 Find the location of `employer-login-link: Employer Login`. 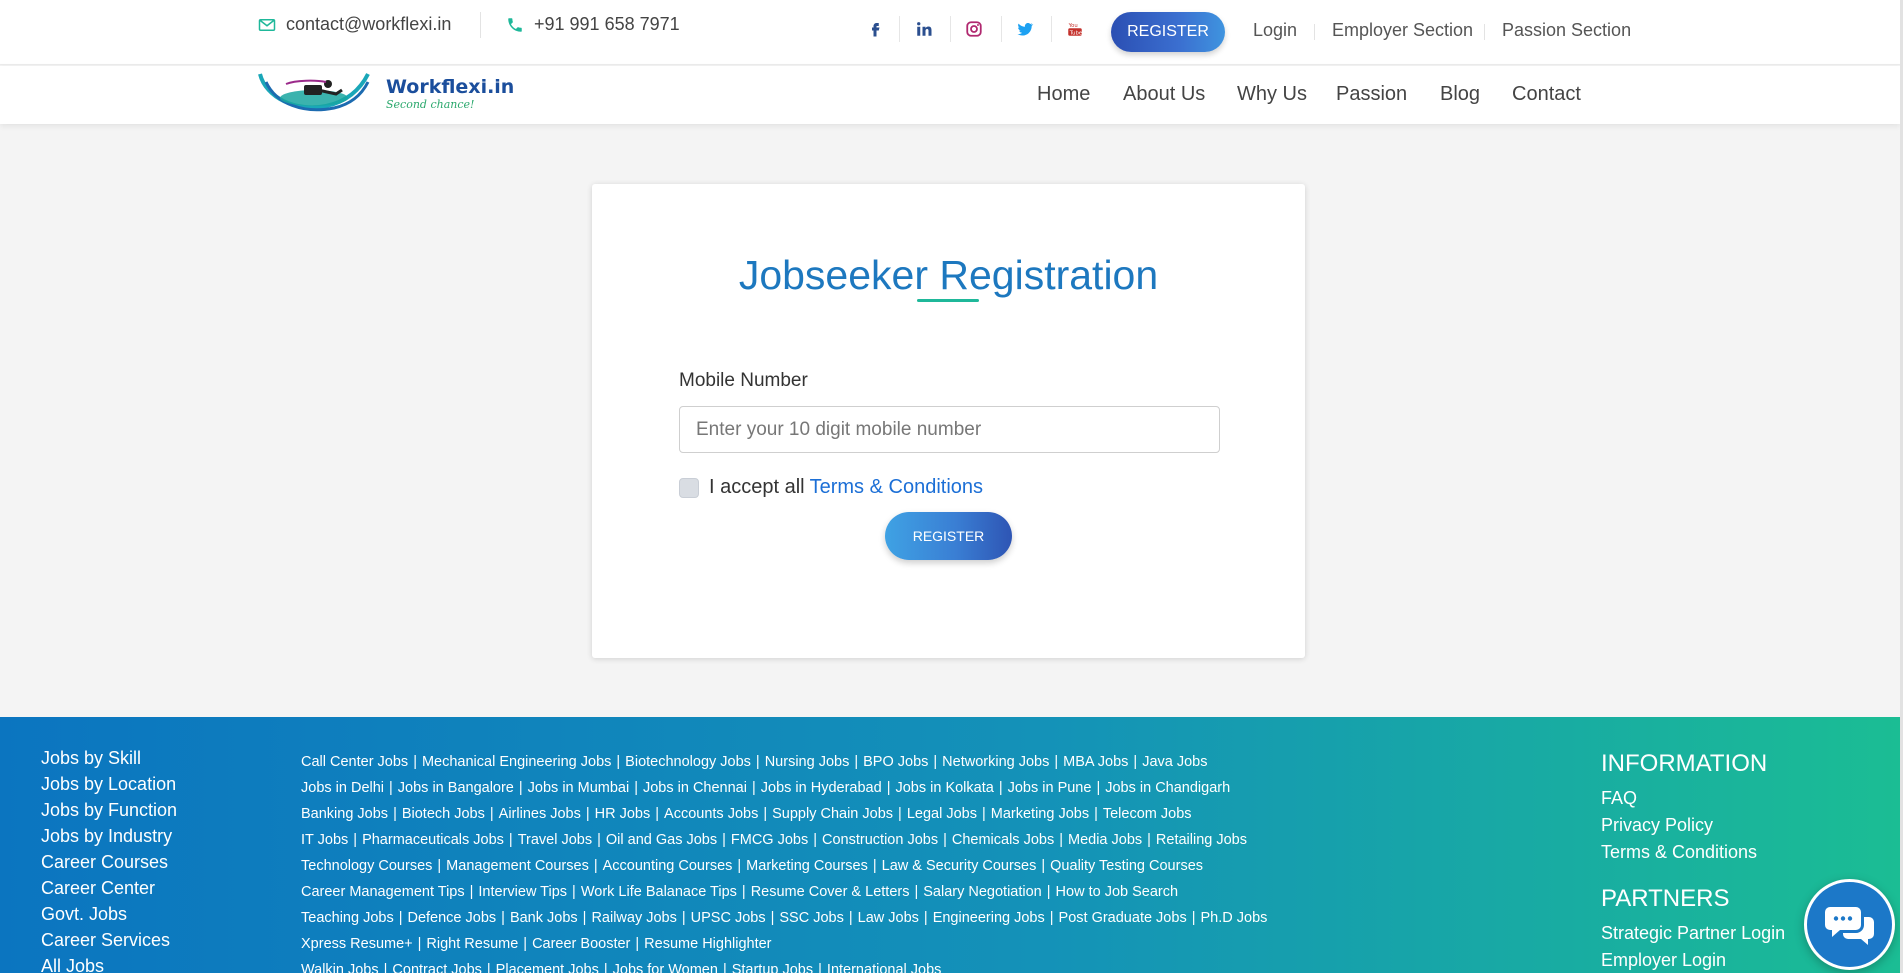

employer-login-link: Employer Login is located at coordinates (1693, 960).